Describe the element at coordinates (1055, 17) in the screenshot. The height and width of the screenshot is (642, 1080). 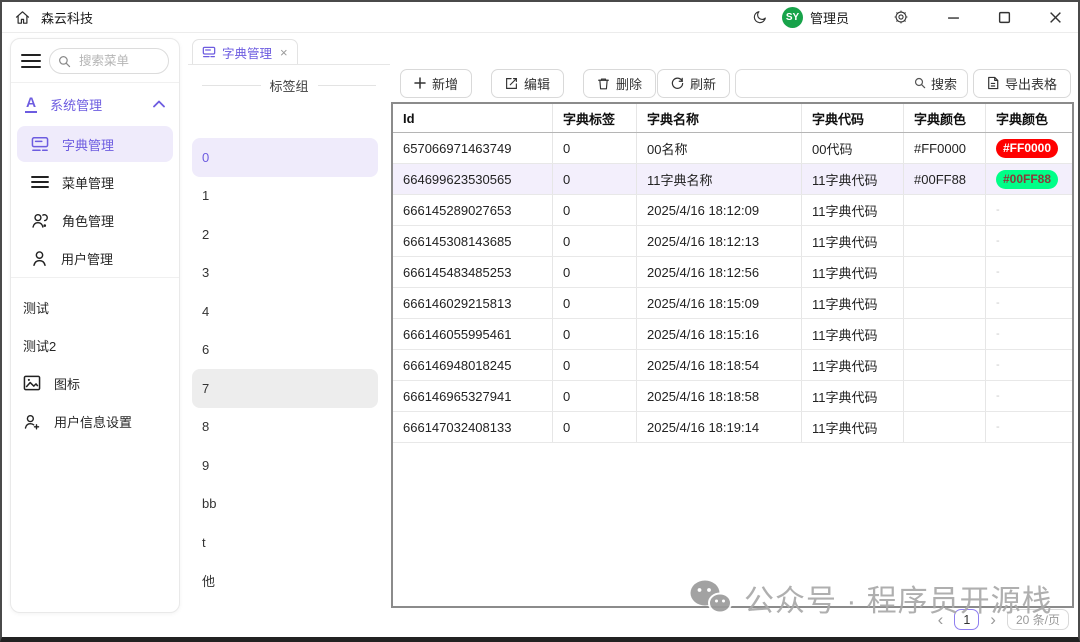
I see `close-icon` at that location.